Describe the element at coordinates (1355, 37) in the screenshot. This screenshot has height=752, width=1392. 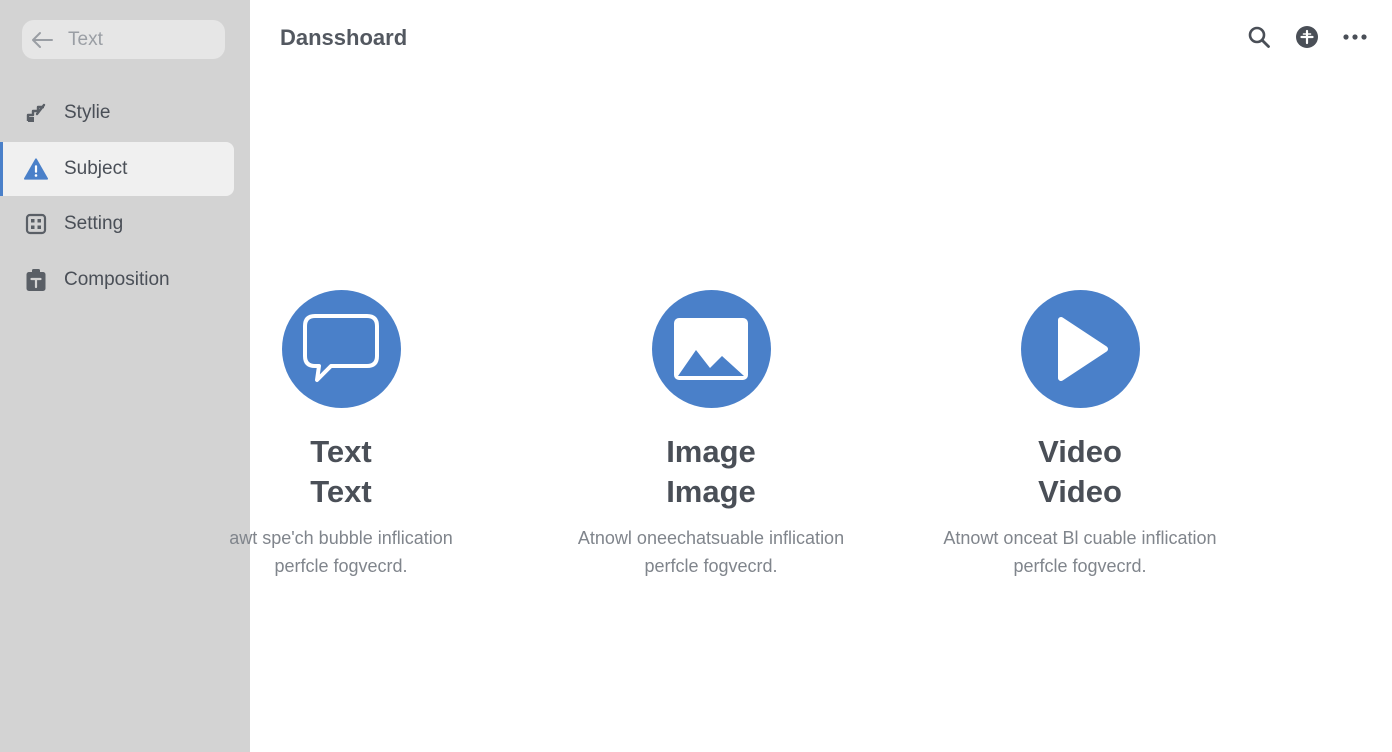
I see `more-icon` at that location.